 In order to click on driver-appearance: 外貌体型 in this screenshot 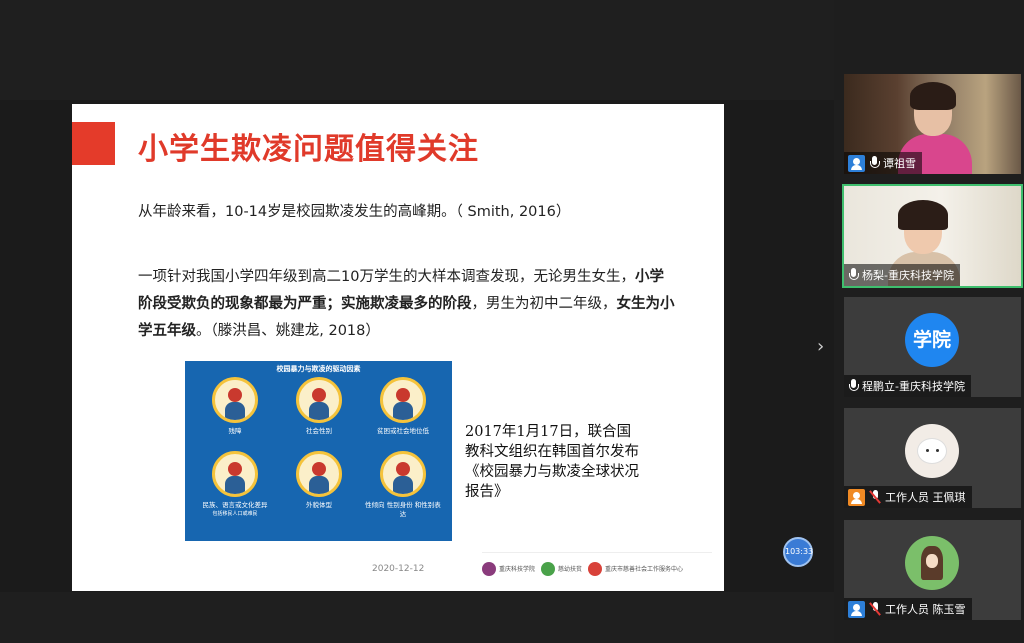, I will do `click(319, 480)`.